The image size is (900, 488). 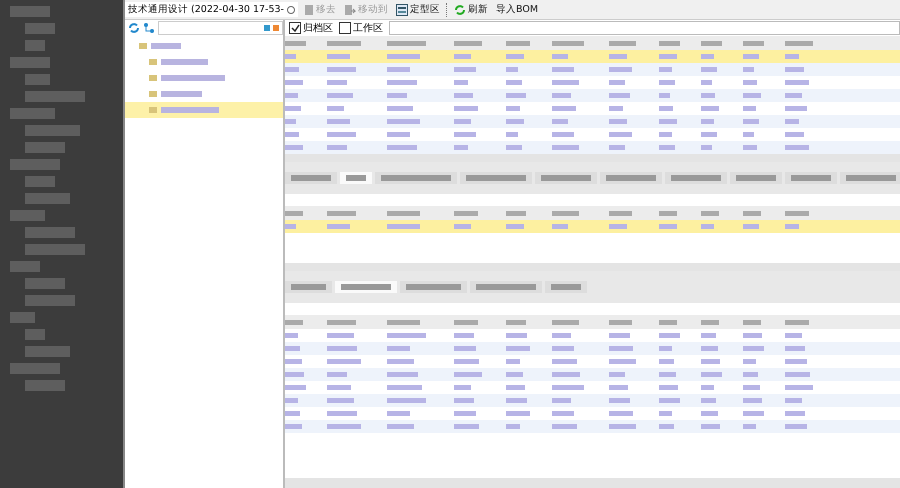 I want to click on refresh-icon, so click(x=134, y=28).